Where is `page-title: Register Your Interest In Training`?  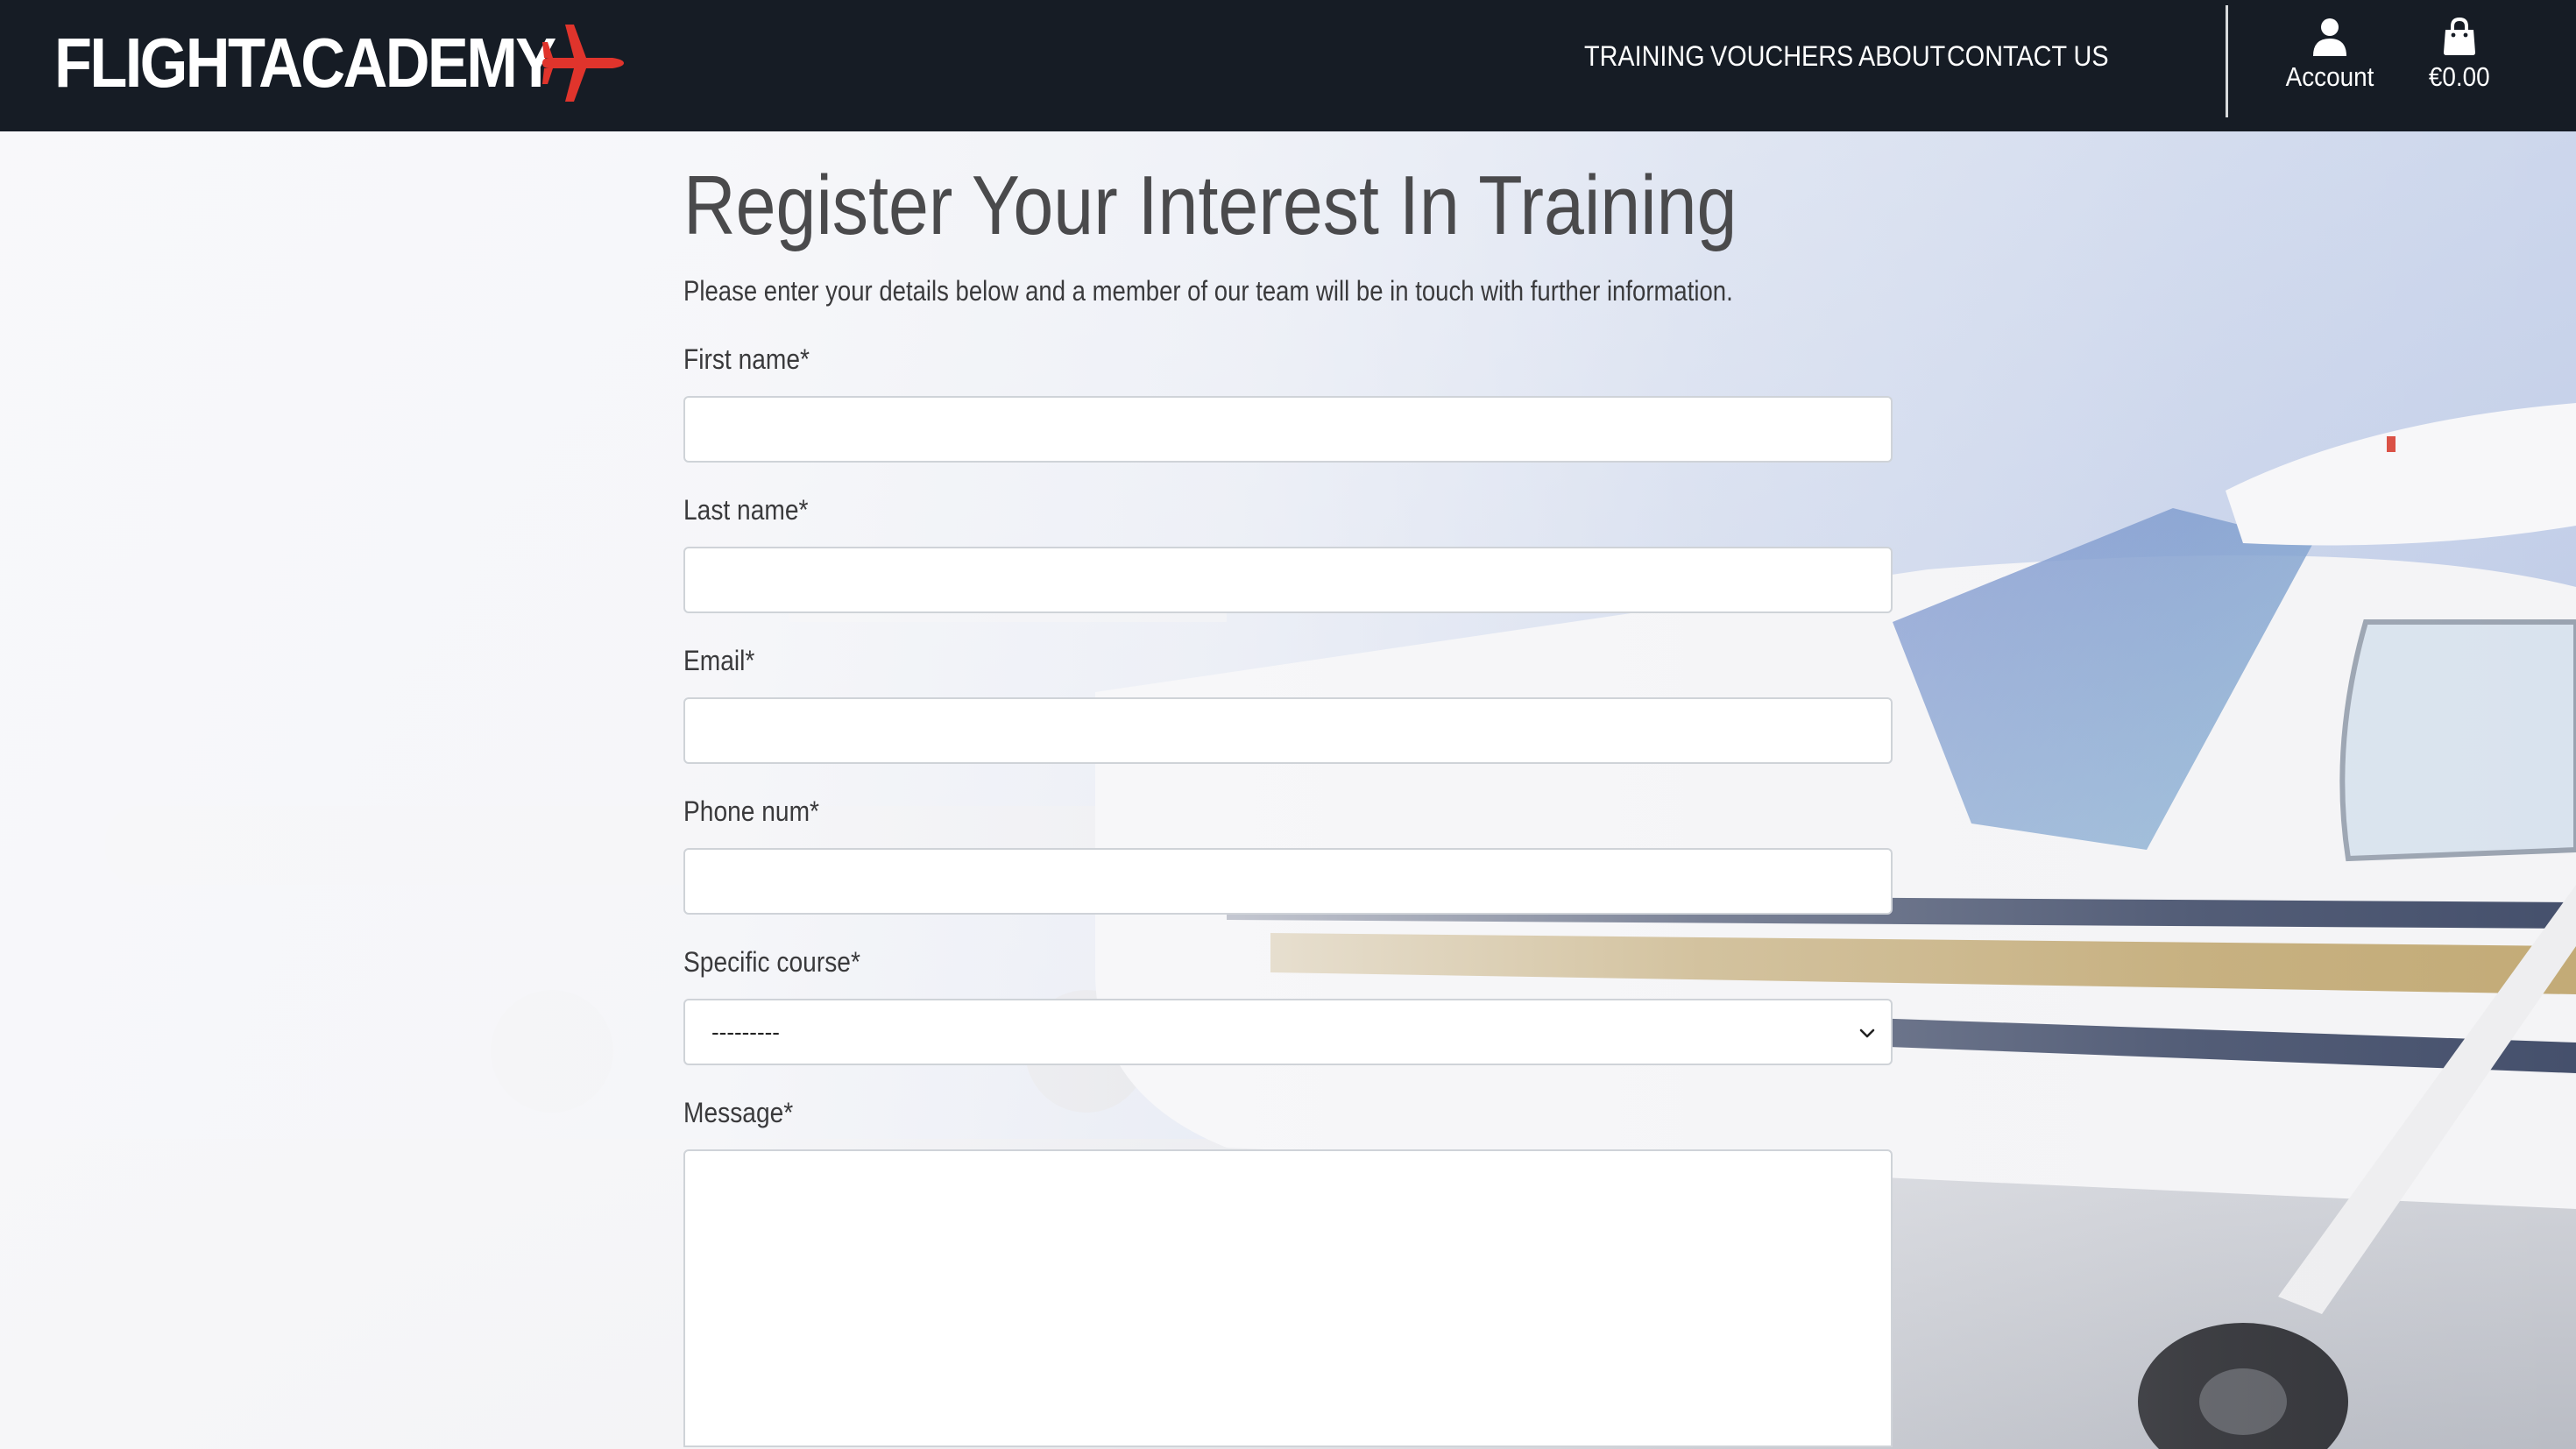 page-title: Register Your Interest In Training is located at coordinates (1210, 205).